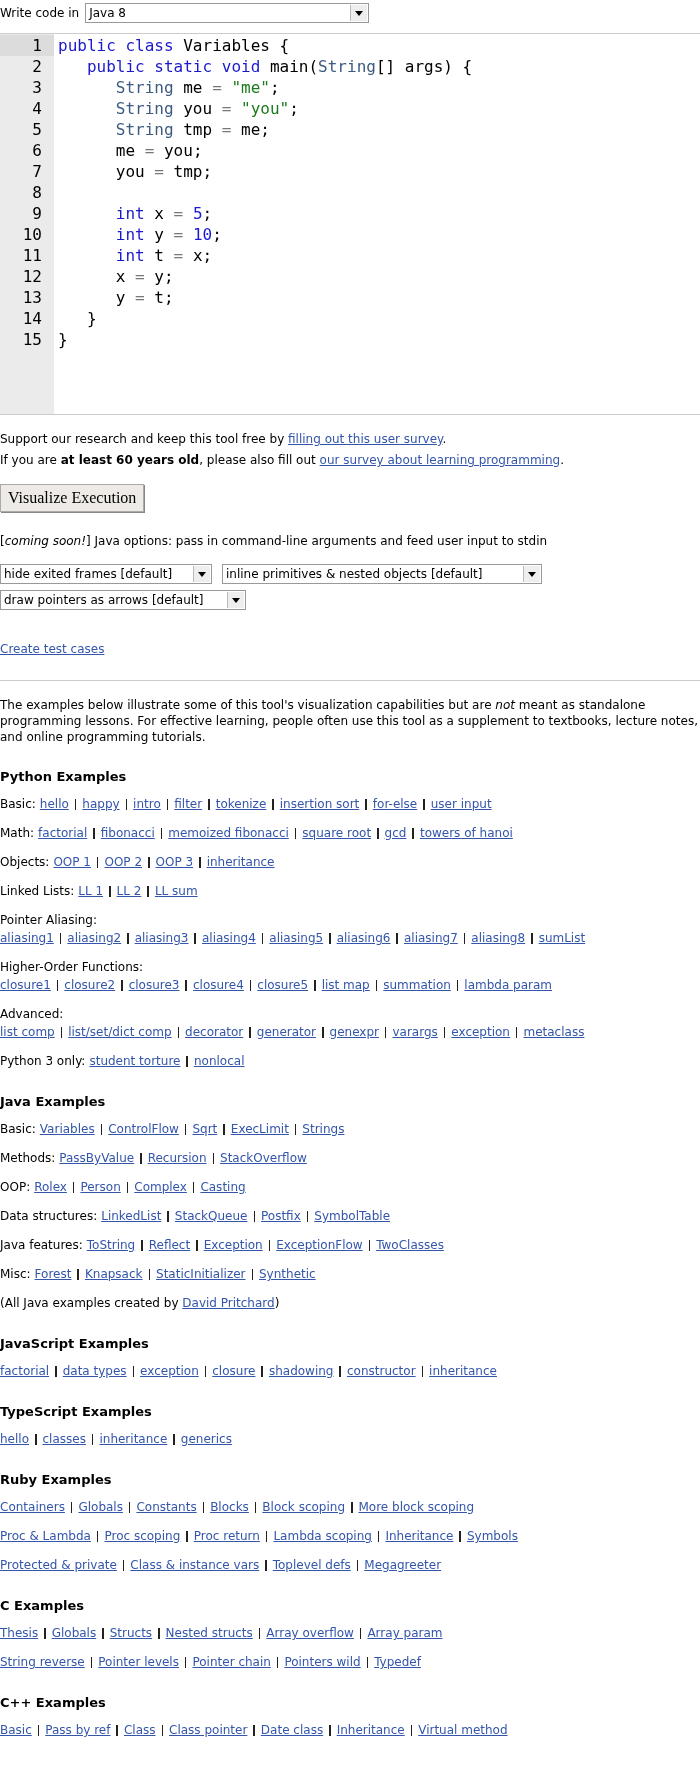 The width and height of the screenshot is (700, 1769). I want to click on example-link: Thesis, so click(19, 1633).